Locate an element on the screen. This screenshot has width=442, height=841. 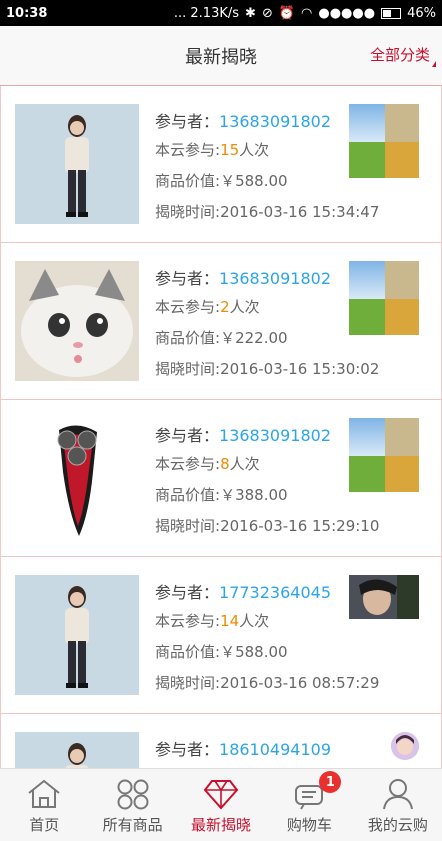
bottom-tab-bar: 首页 所有商品 最新揭晓 1 购物车 我的云购 is located at coordinates (221, 804).